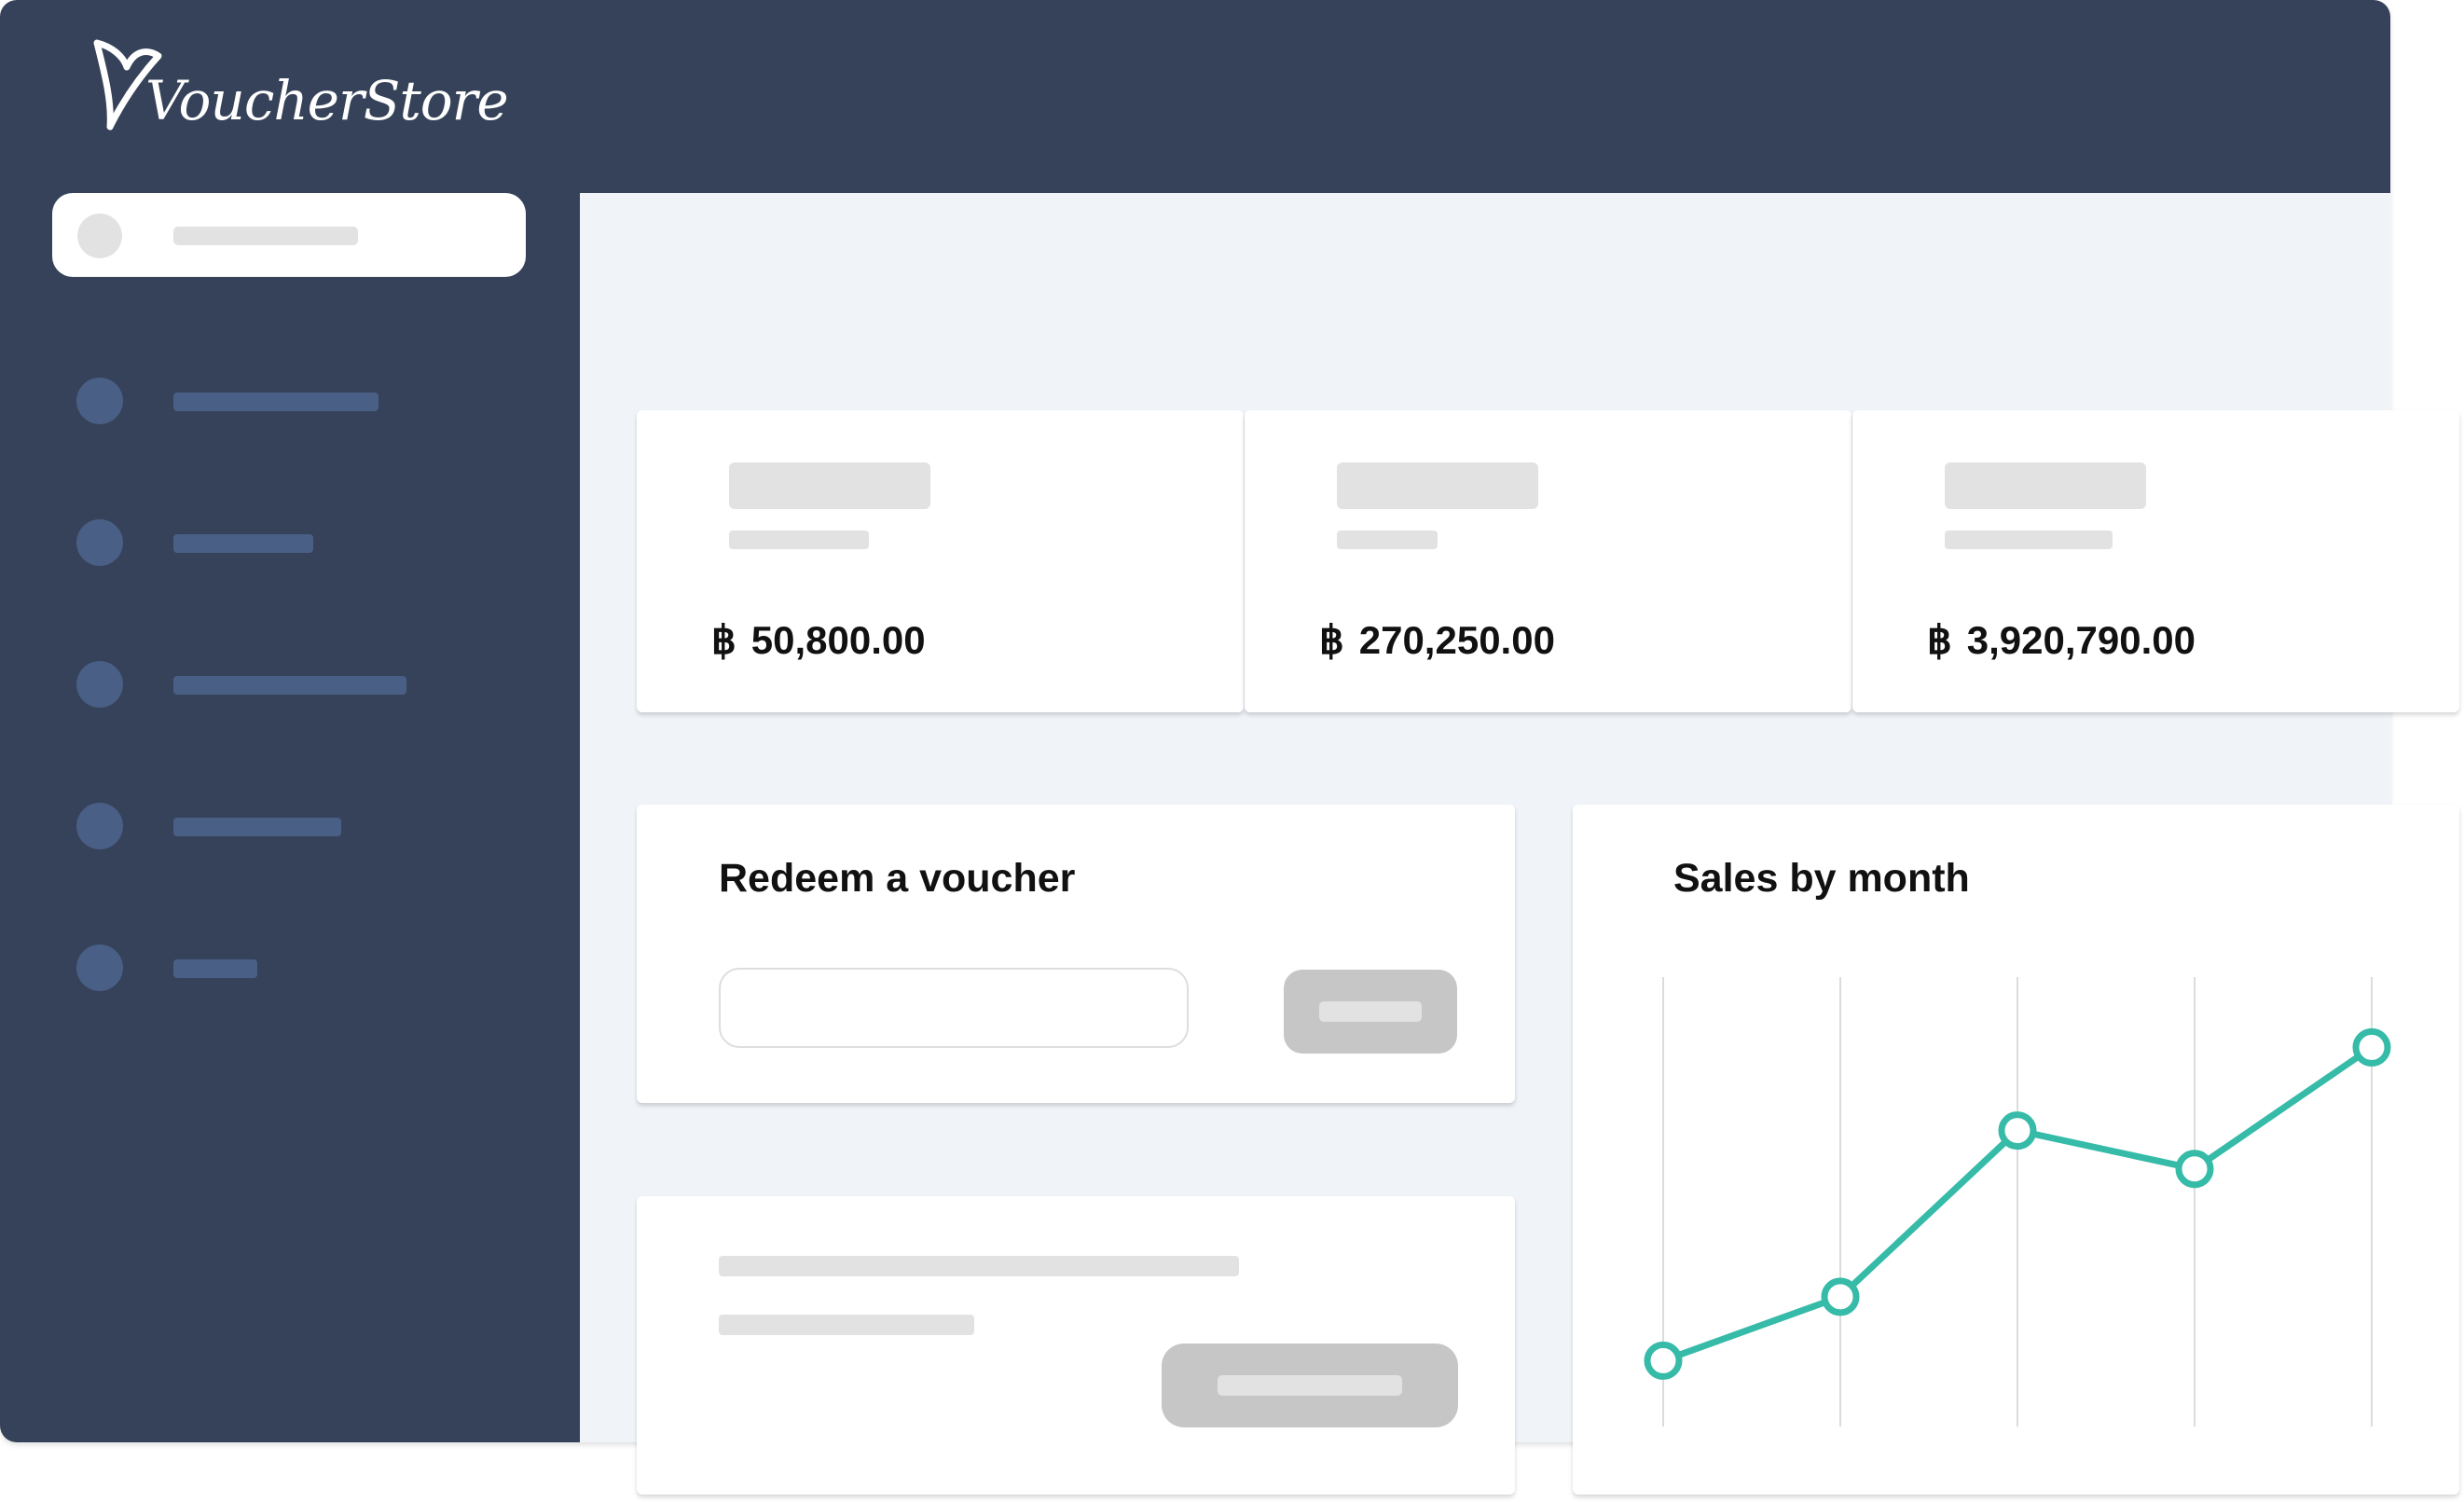 The height and width of the screenshot is (1502, 2464). I want to click on redeem-button, so click(1370, 1012).